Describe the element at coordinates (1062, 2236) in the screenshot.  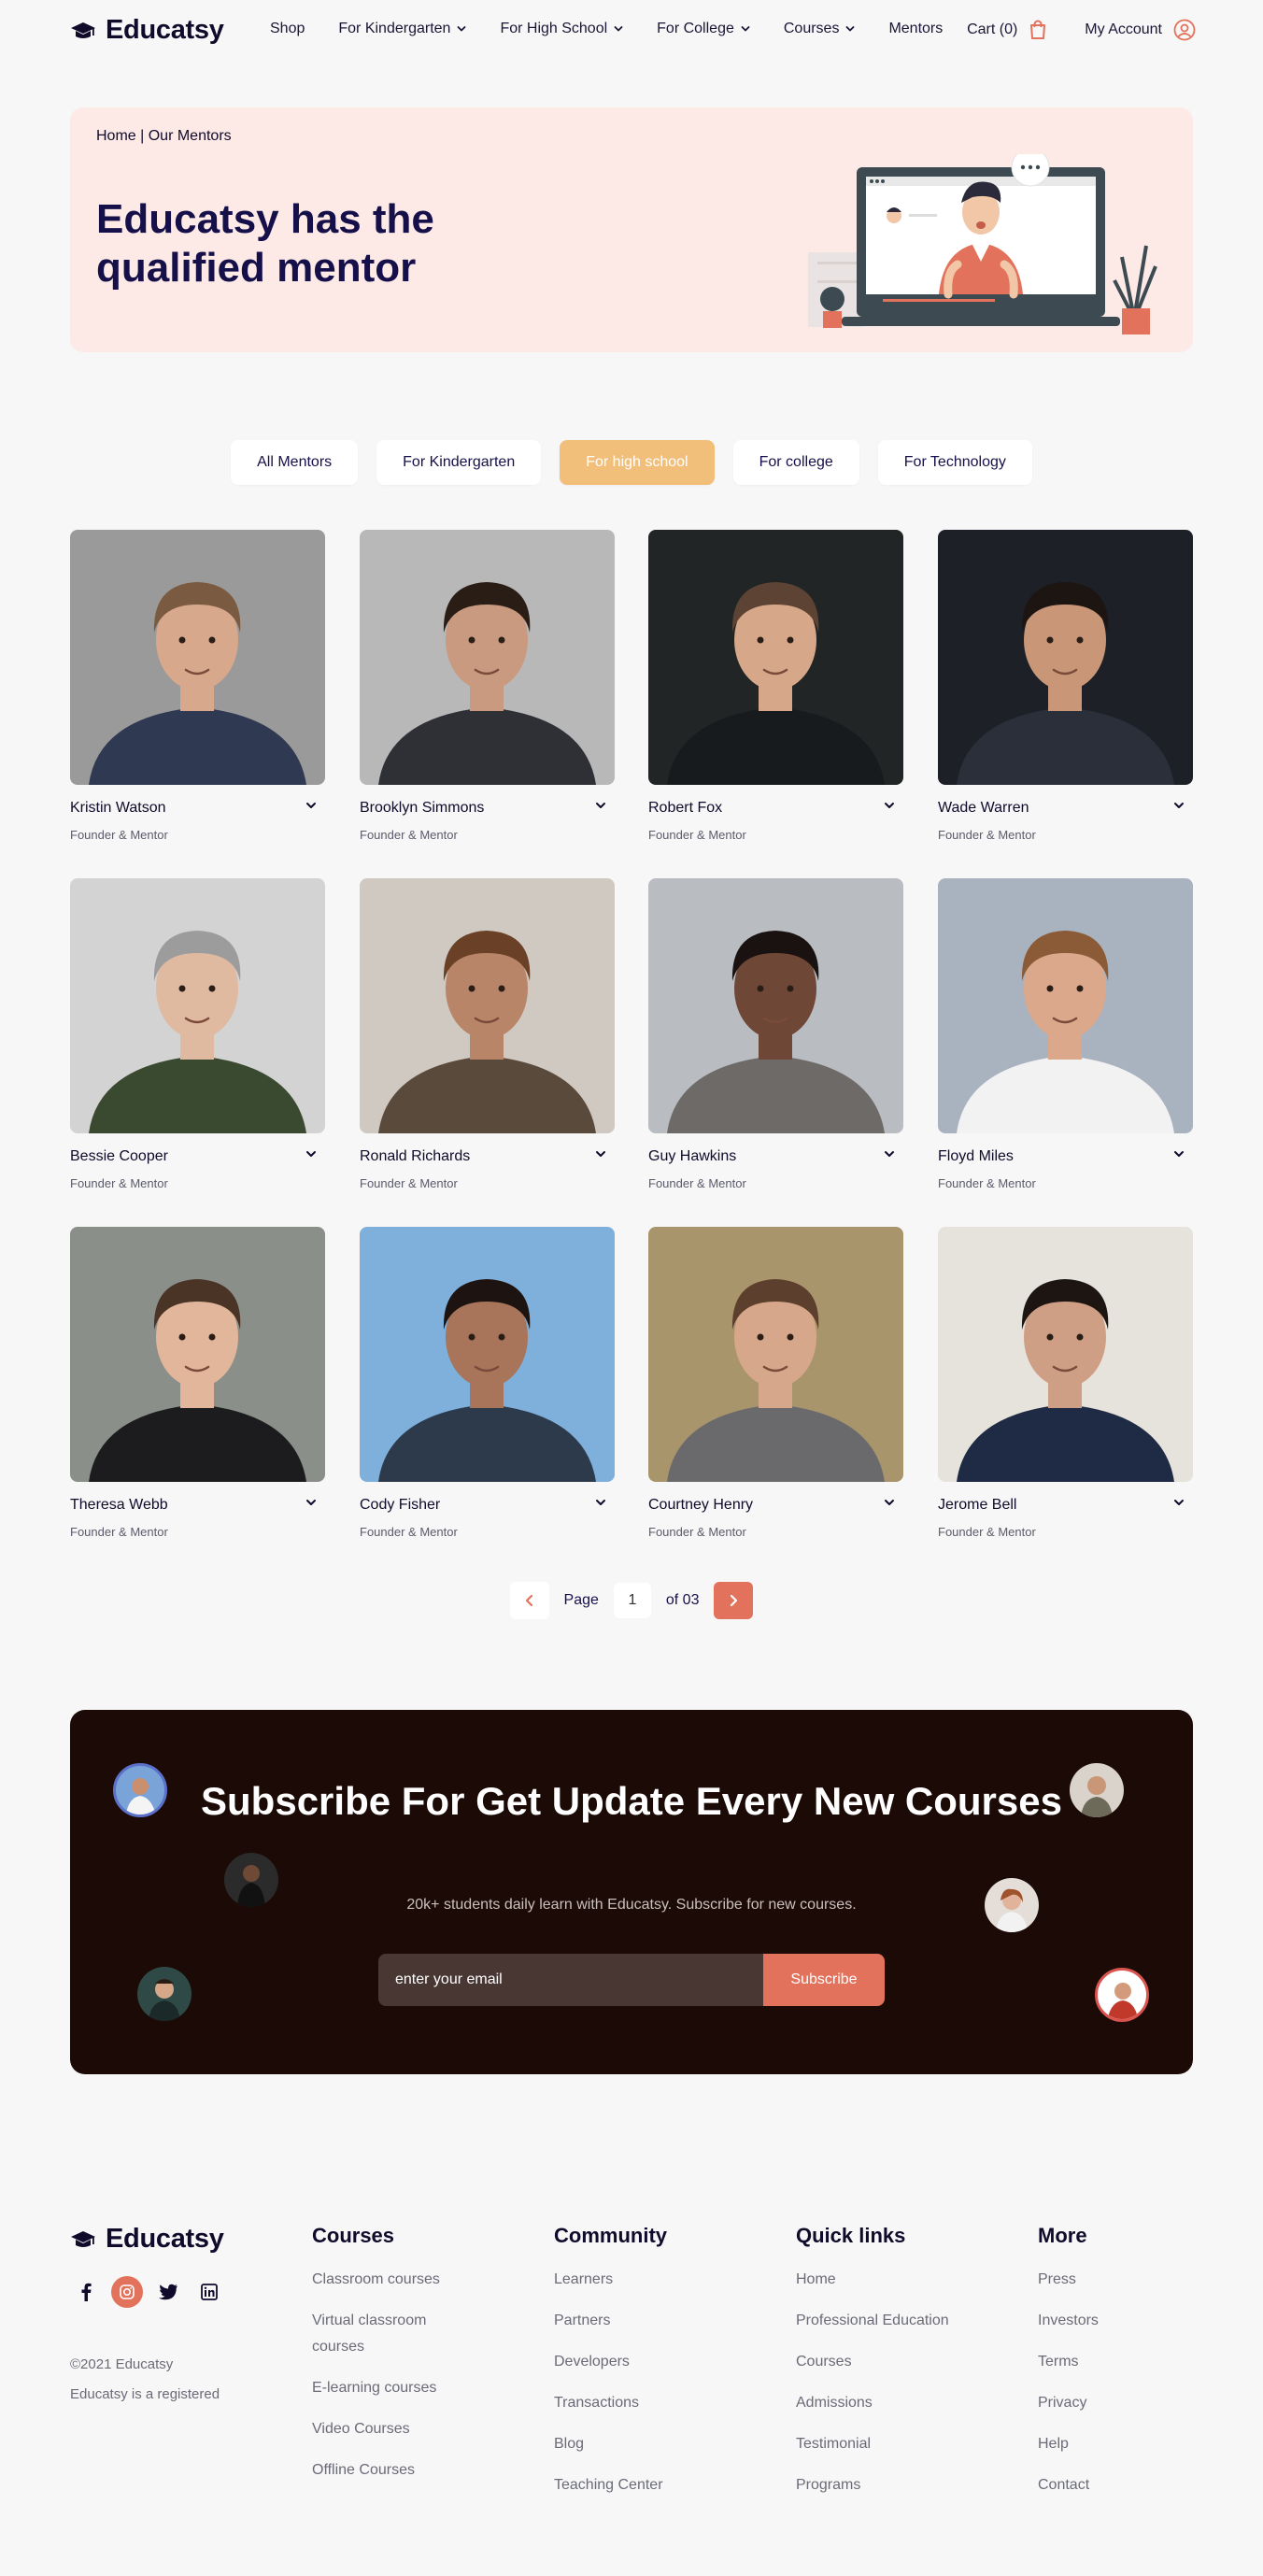
I see `footer-column-title: More` at that location.